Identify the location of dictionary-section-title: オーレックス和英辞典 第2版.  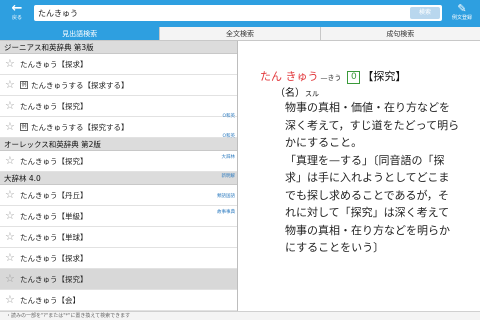
(118, 144).